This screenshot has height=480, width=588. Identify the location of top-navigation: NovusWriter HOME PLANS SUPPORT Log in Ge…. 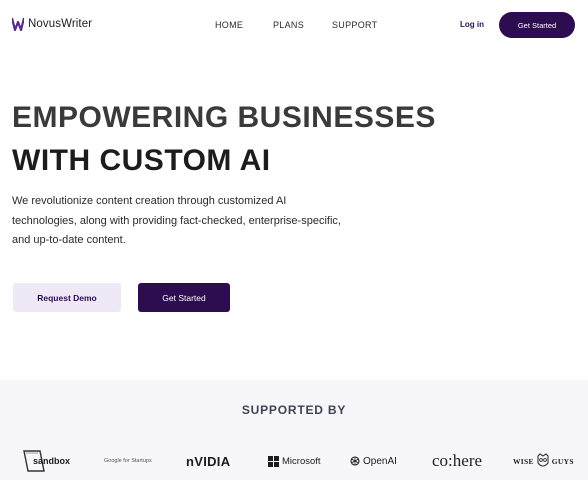
(294, 25).